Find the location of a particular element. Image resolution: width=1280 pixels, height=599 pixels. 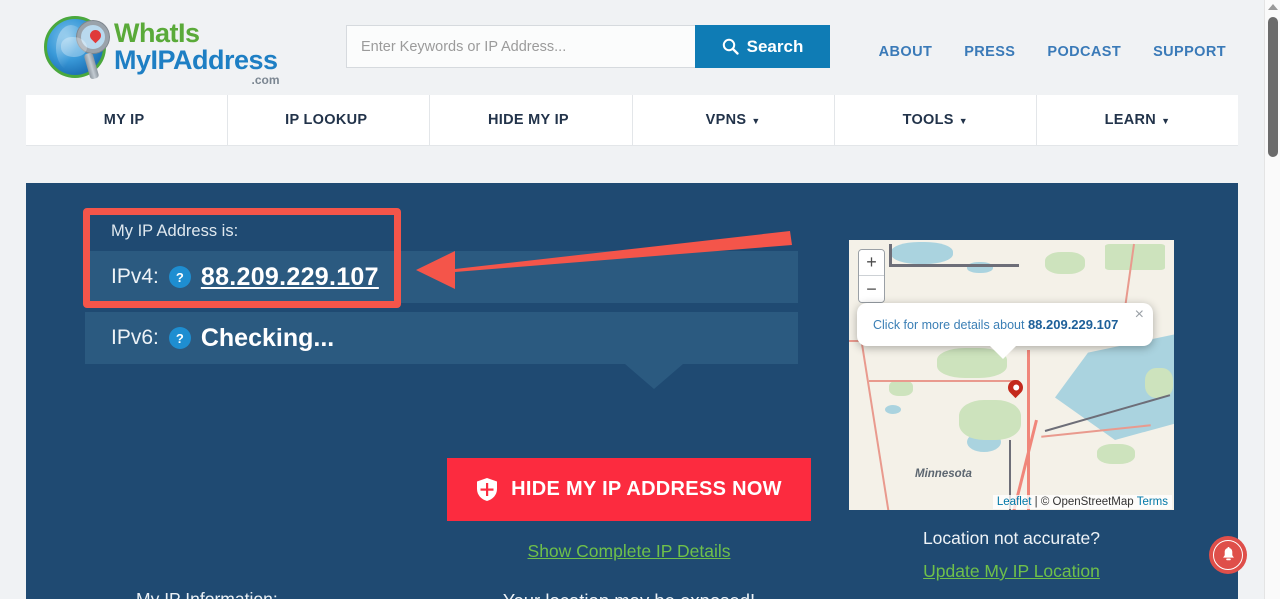

ipv4-row: IPv4: ? 88.209.229.107 is located at coordinates (441, 277).